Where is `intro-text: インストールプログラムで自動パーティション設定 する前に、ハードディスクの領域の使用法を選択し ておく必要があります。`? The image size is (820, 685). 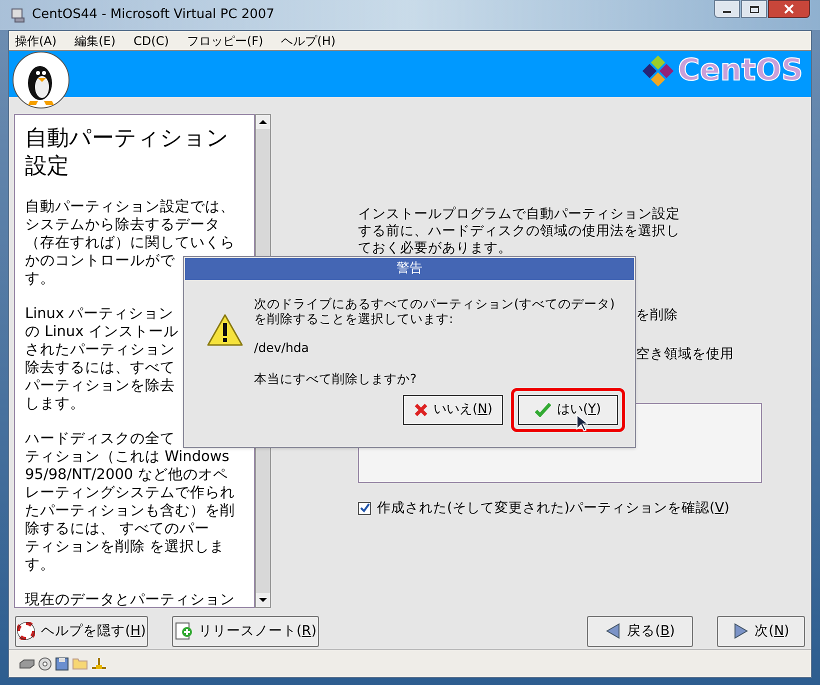 intro-text: インストールプログラムで自動パーティション設定 する前に、ハードディスクの領域の使用法を選択し ておく必要があります。 is located at coordinates (519, 231).